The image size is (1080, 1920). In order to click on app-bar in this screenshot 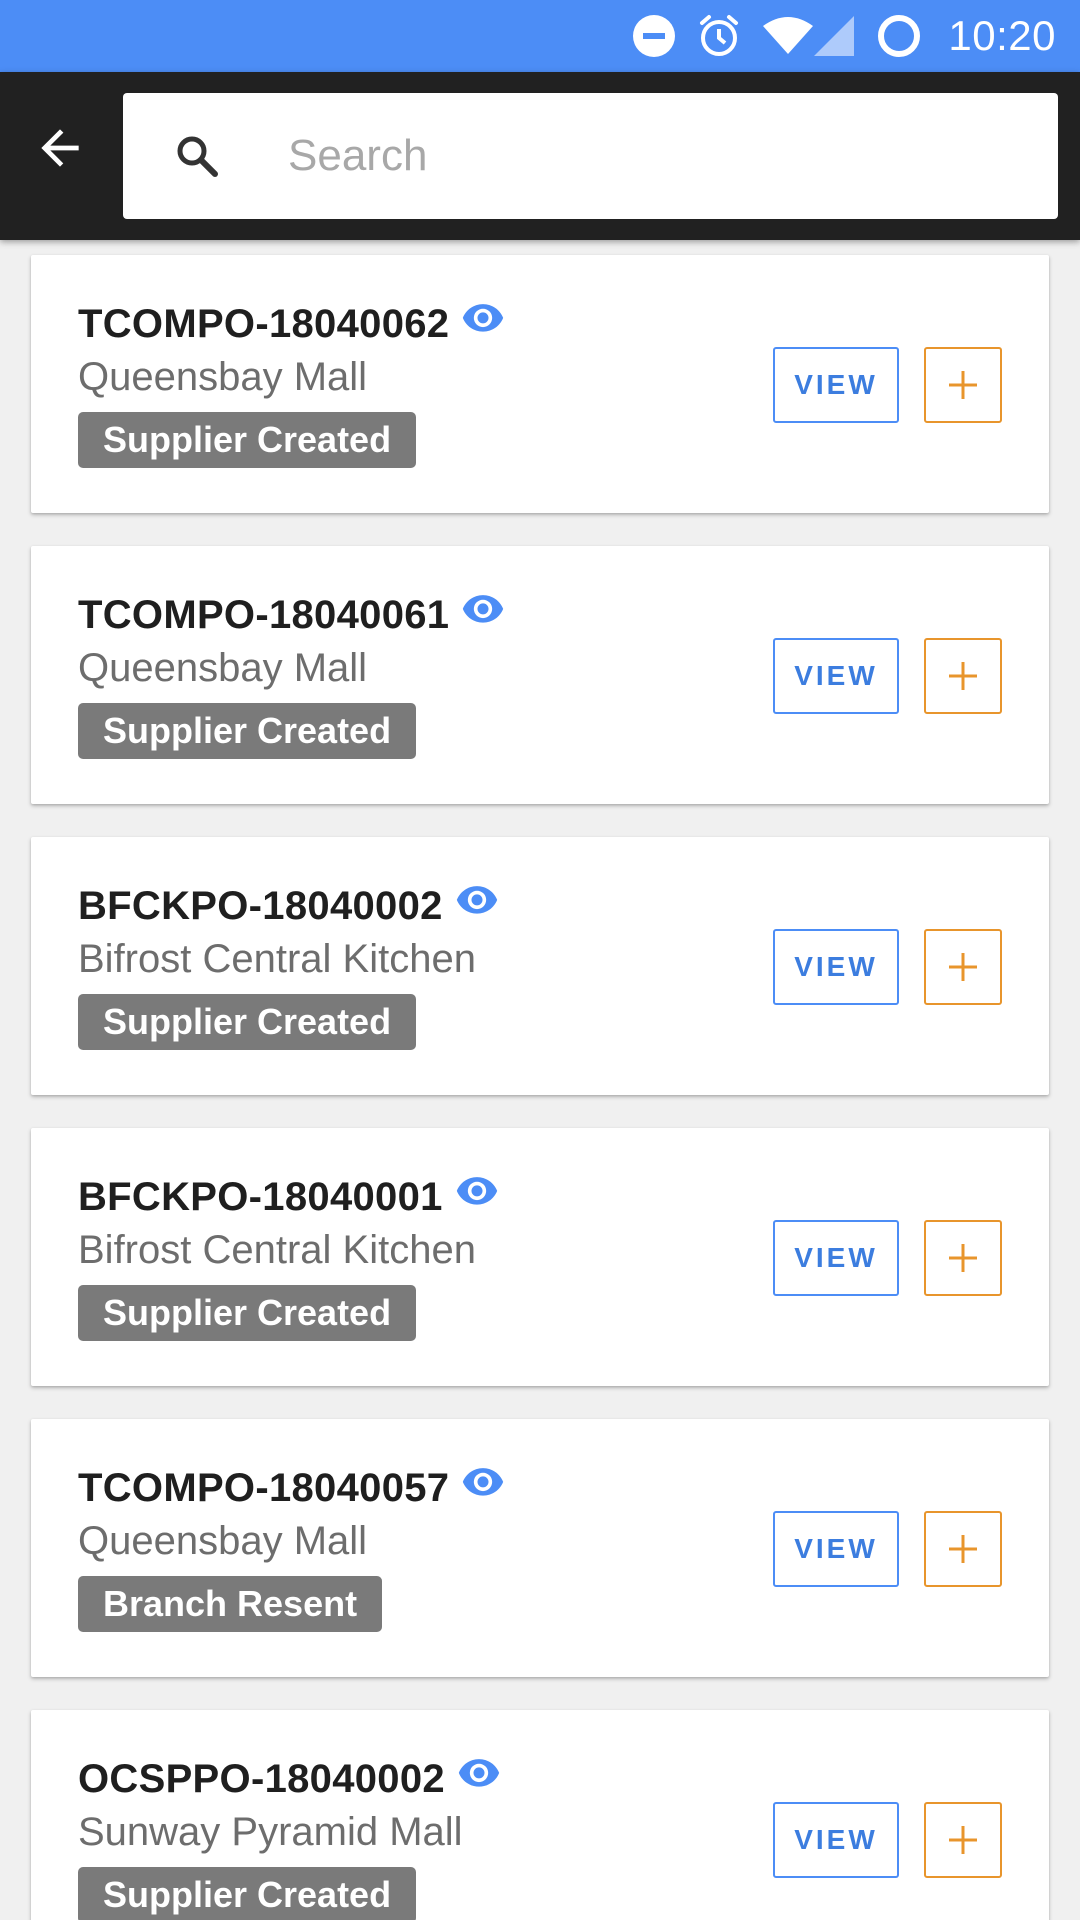, I will do `click(540, 156)`.